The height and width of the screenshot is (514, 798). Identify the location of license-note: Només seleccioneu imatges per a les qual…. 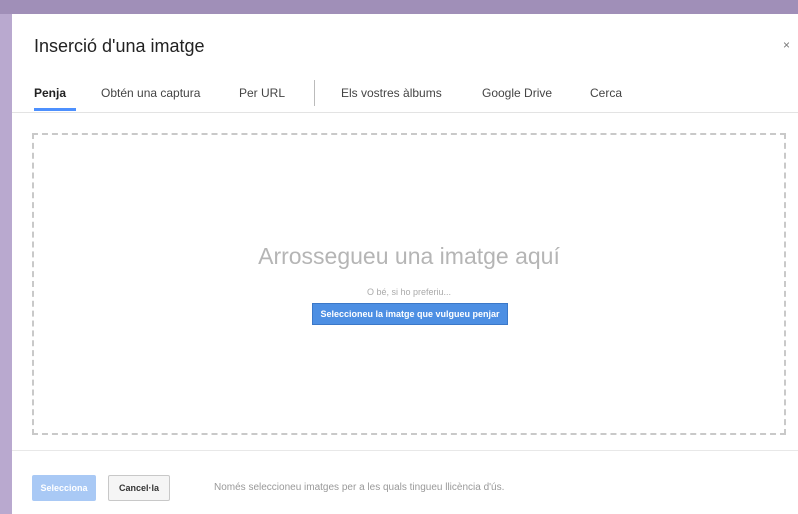
(359, 487).